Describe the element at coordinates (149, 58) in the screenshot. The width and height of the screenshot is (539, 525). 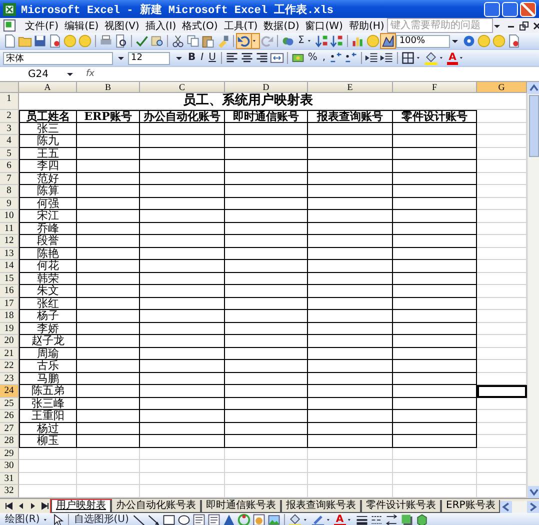
I see `font-size-dropdown: 12` at that location.